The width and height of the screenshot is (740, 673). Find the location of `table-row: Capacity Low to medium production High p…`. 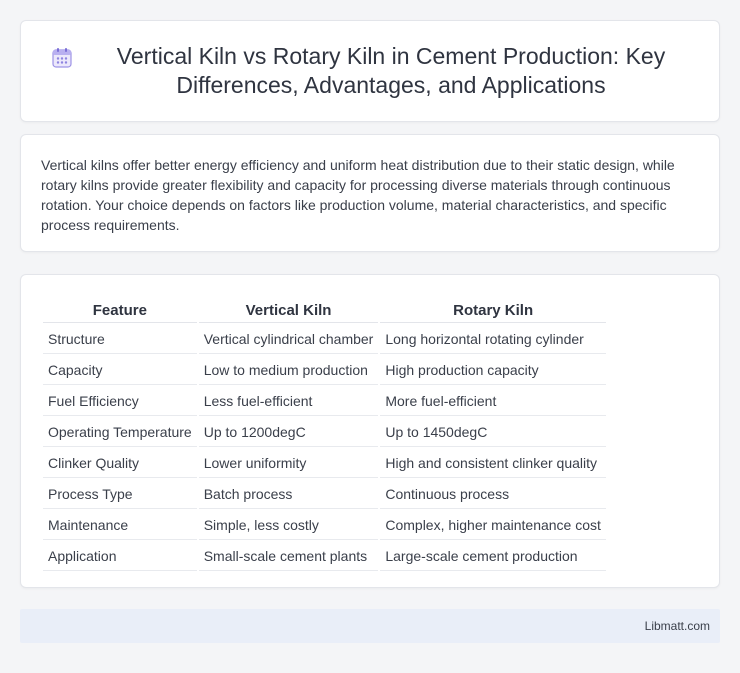

table-row: Capacity Low to medium production High p… is located at coordinates (324, 370).